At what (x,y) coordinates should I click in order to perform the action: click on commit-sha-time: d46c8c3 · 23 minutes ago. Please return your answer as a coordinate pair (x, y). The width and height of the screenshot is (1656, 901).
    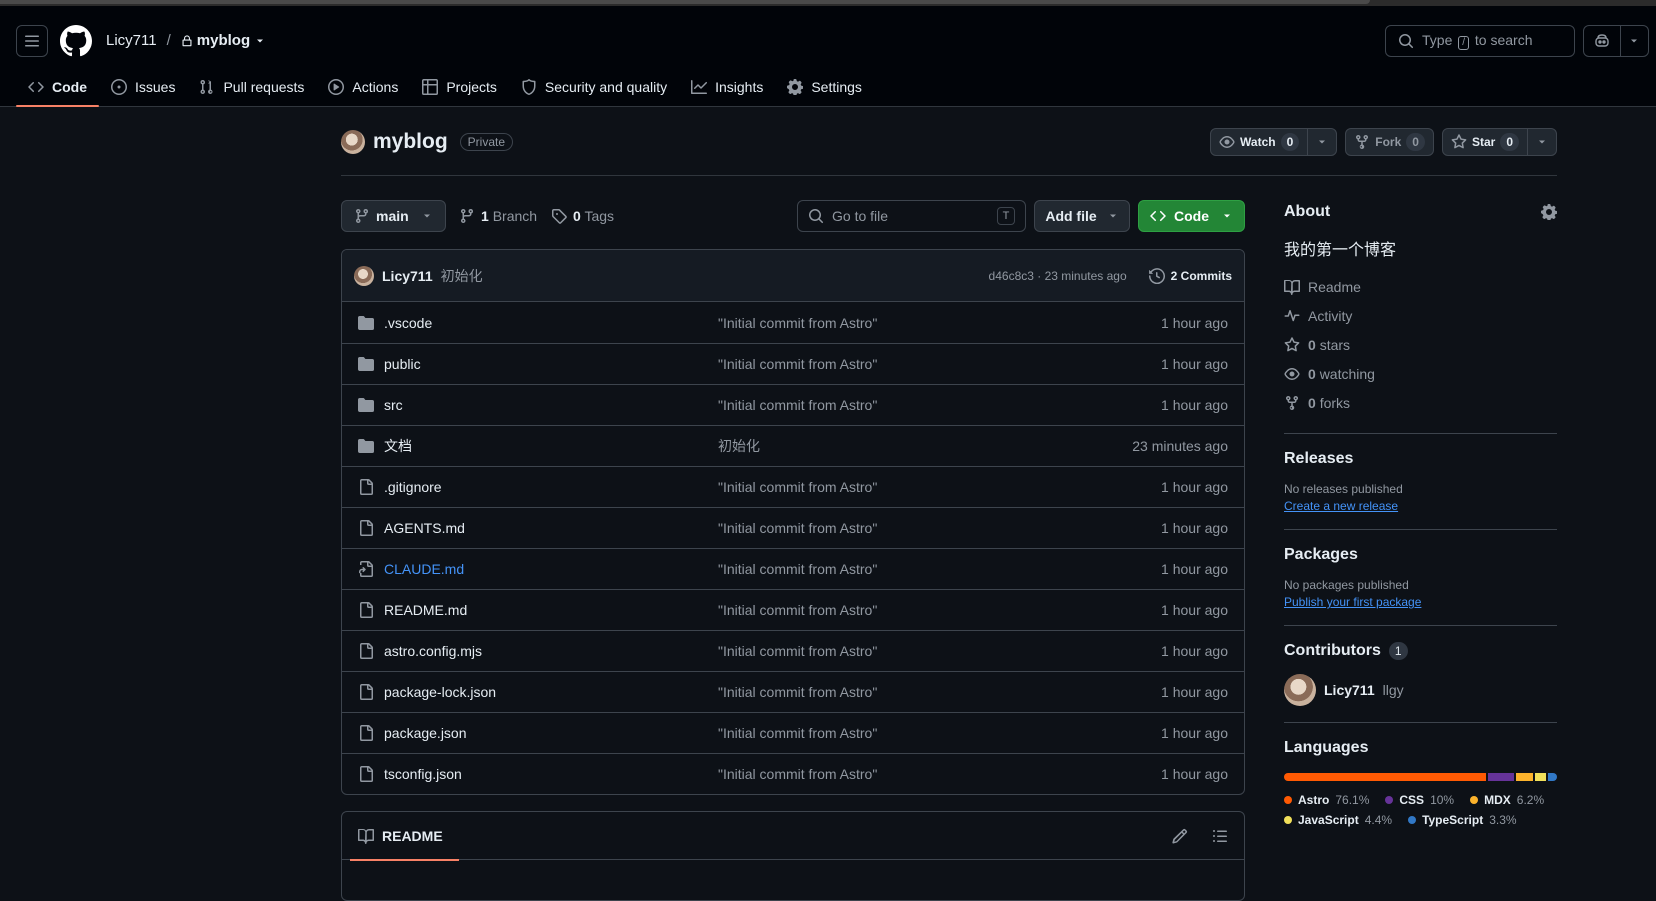
    Looking at the image, I should click on (1058, 276).